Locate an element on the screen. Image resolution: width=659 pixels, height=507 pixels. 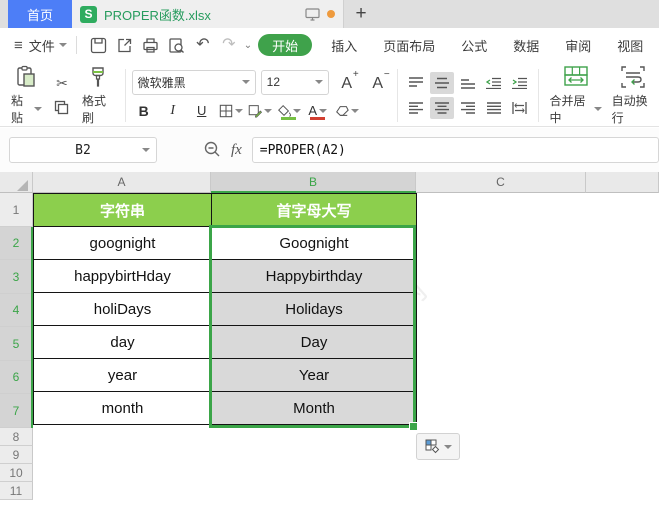
print-preview-button is located at coordinates (177, 45).